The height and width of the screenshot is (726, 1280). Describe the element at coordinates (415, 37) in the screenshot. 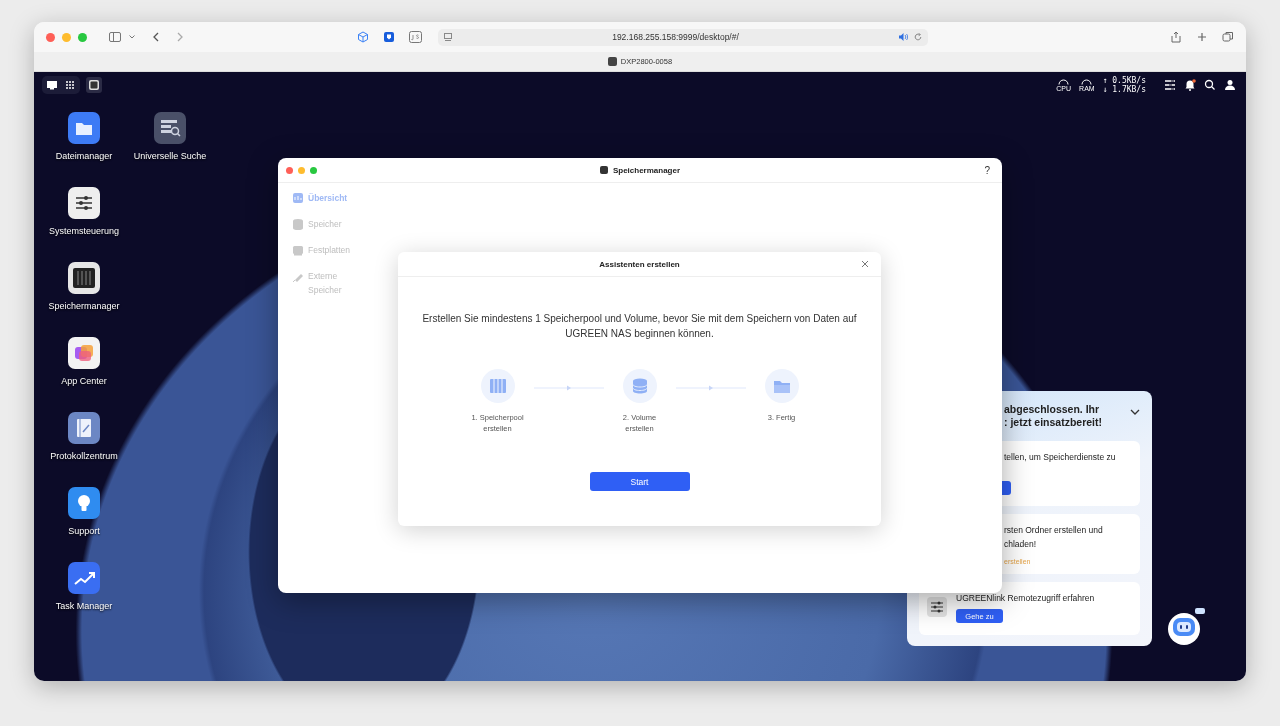

I see `script-icon` at that location.